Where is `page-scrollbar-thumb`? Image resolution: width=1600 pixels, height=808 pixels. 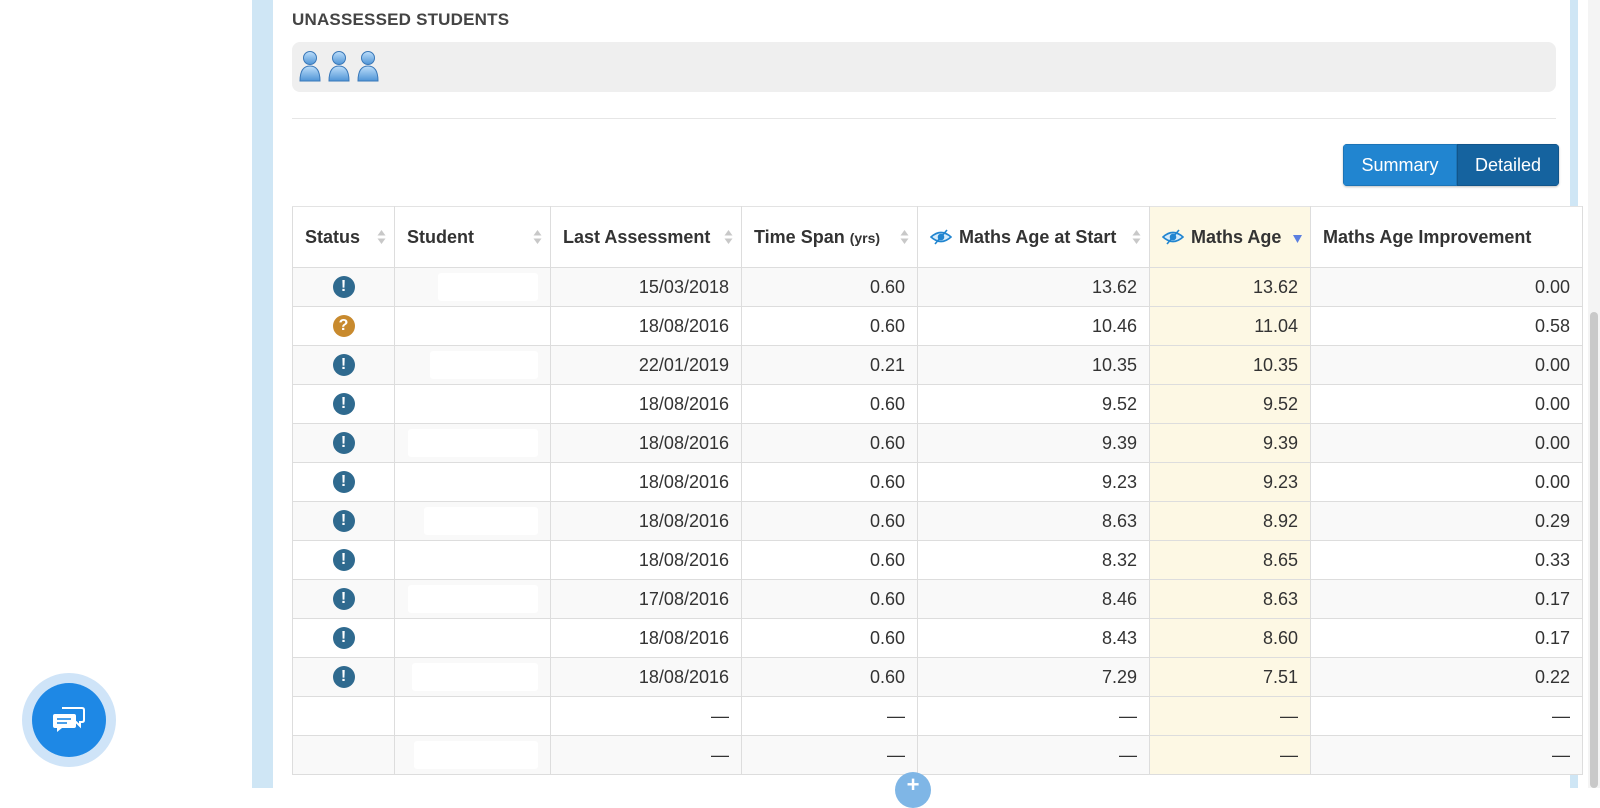 page-scrollbar-thumb is located at coordinates (1594, 550).